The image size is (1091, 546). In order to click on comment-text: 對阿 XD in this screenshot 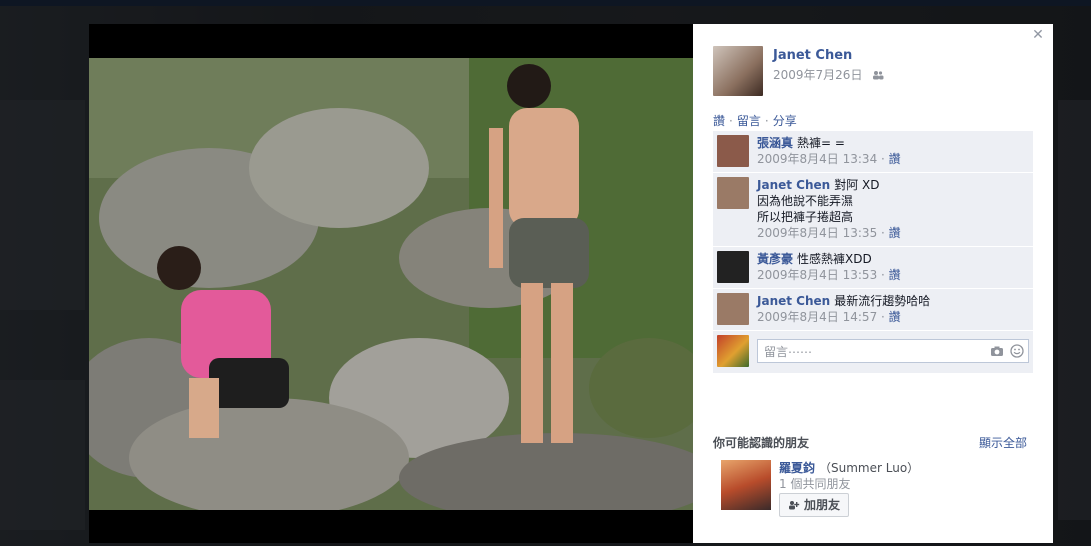, I will do `click(857, 185)`.